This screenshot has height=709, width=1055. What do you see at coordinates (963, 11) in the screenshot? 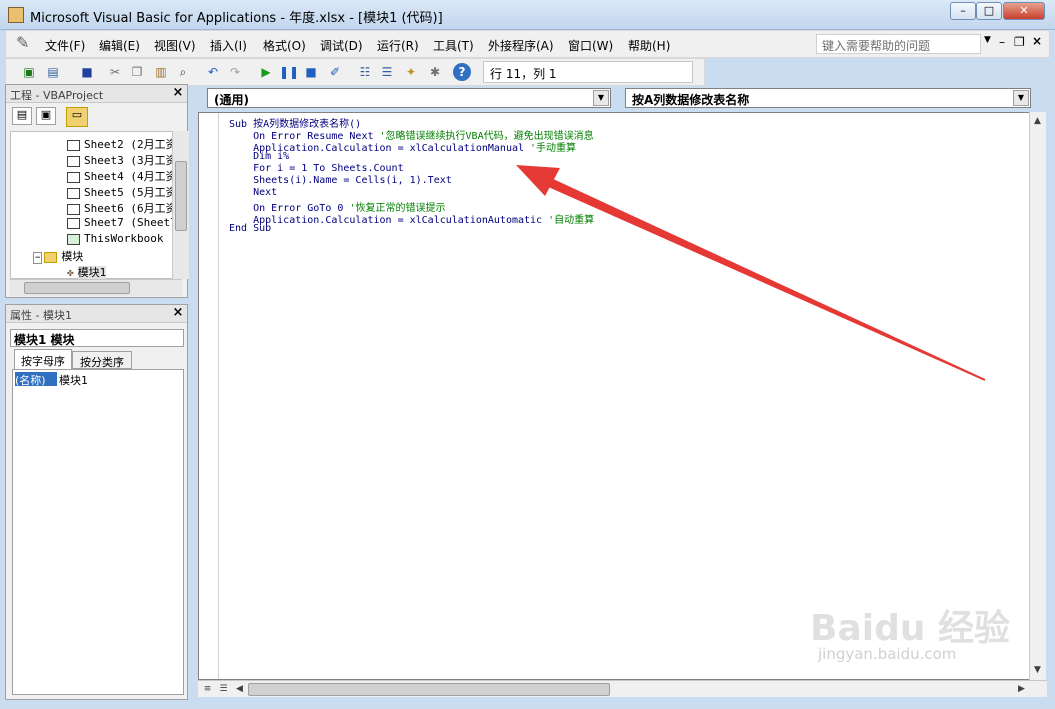
I see `minimize-button: –` at bounding box center [963, 11].